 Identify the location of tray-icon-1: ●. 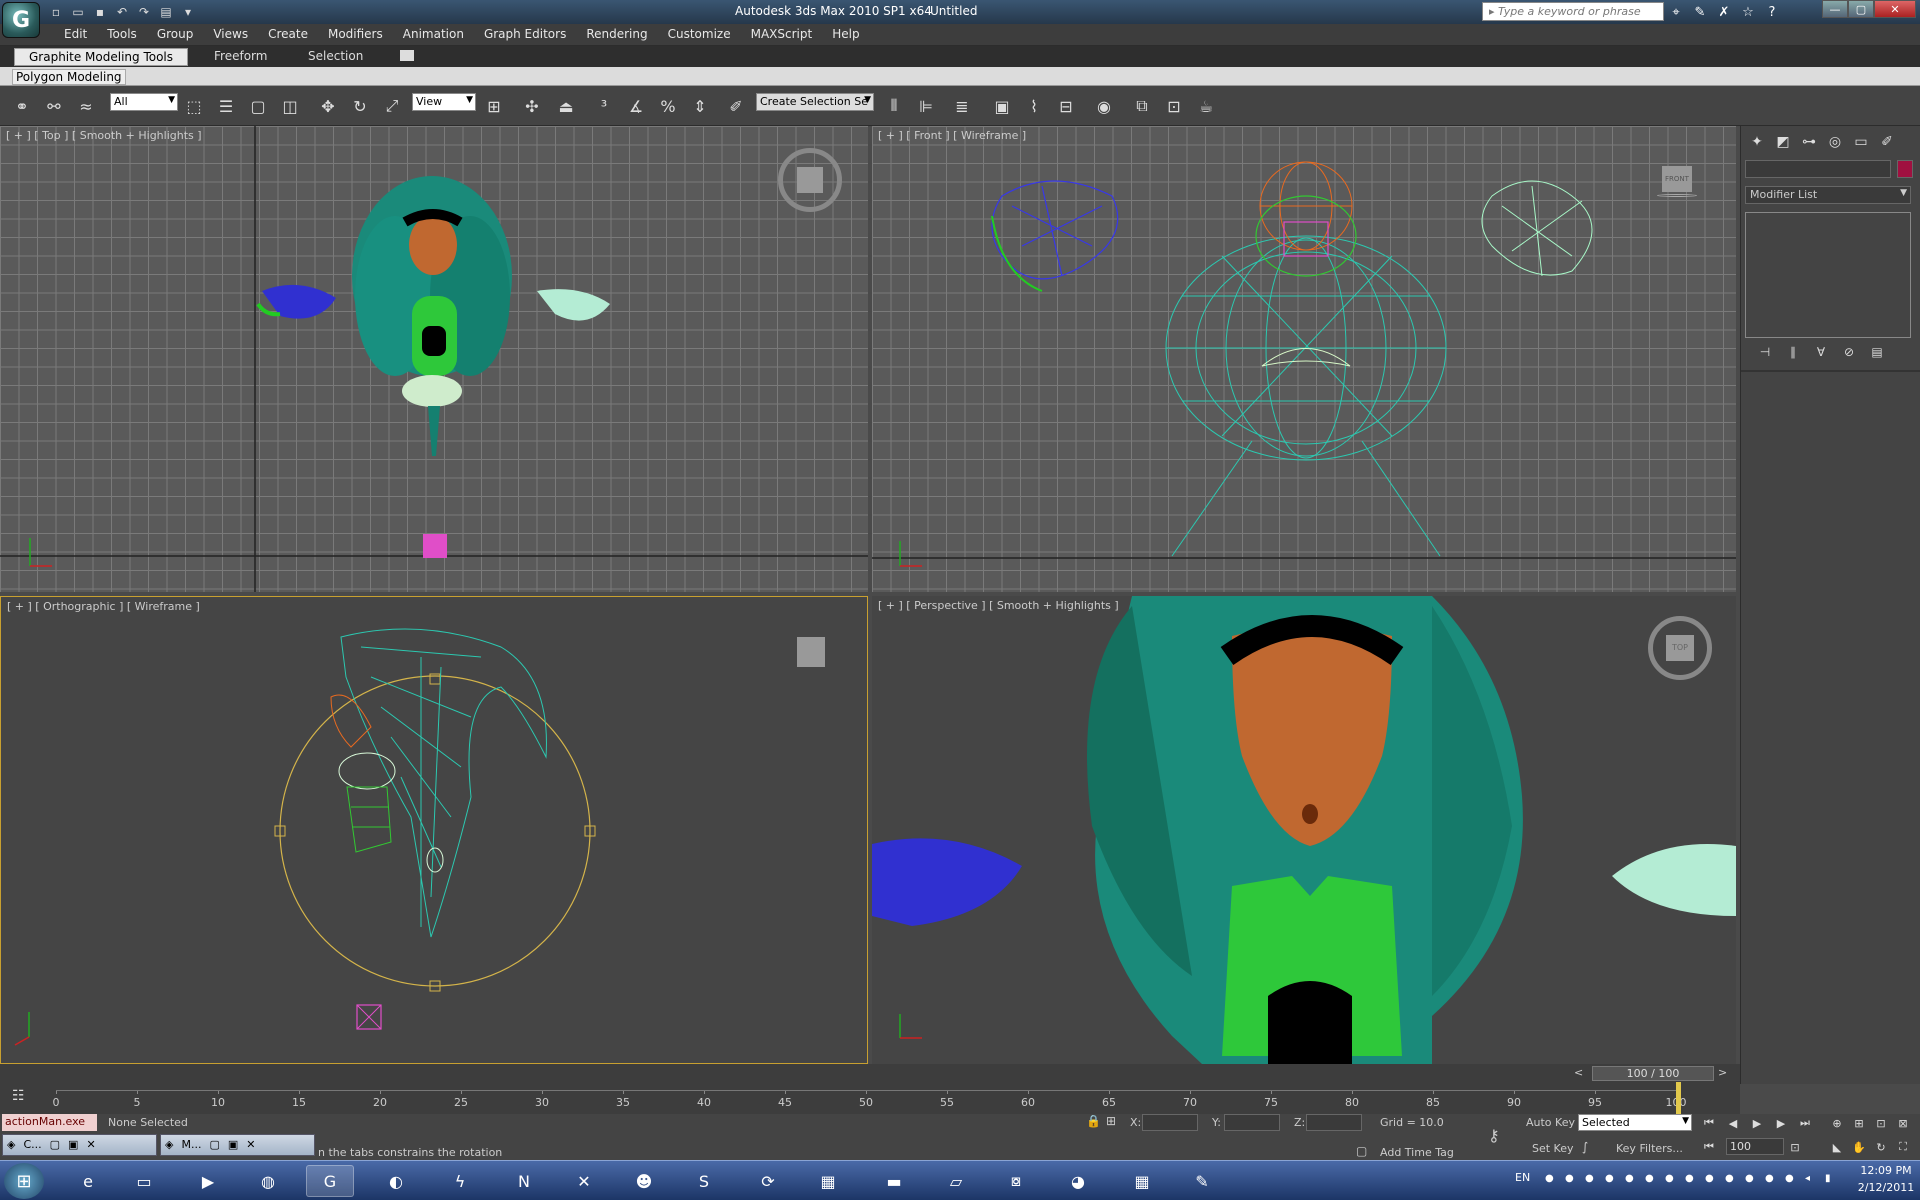
(1552, 1180).